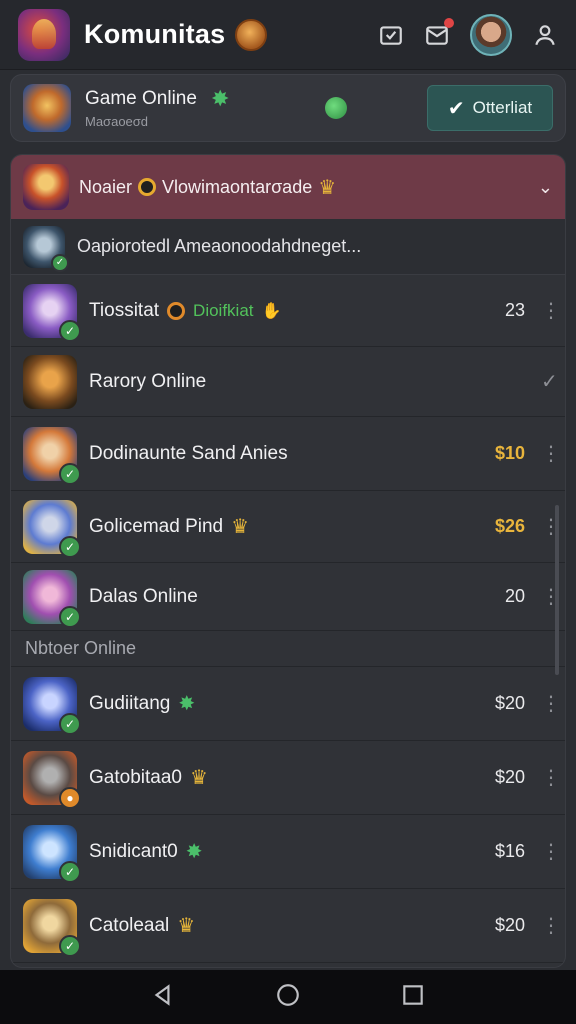  What do you see at coordinates (391, 35) in the screenshot?
I see `inbox-icon` at bounding box center [391, 35].